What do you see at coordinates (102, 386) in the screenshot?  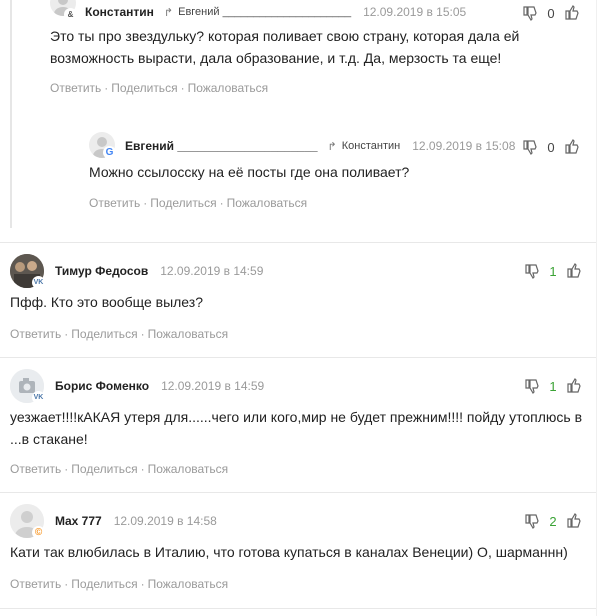 I see `author-name: Борис Фоменко` at bounding box center [102, 386].